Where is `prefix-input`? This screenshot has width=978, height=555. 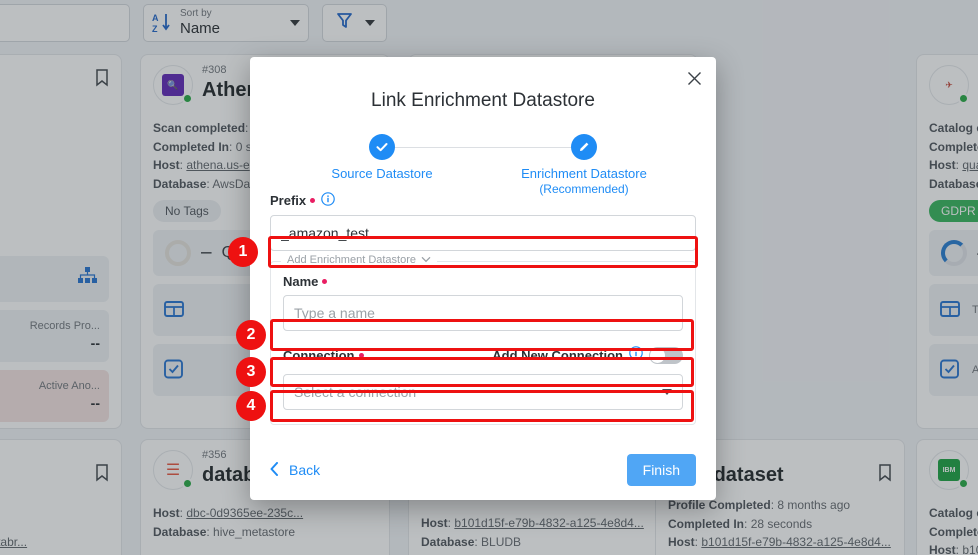 prefix-input is located at coordinates (483, 233).